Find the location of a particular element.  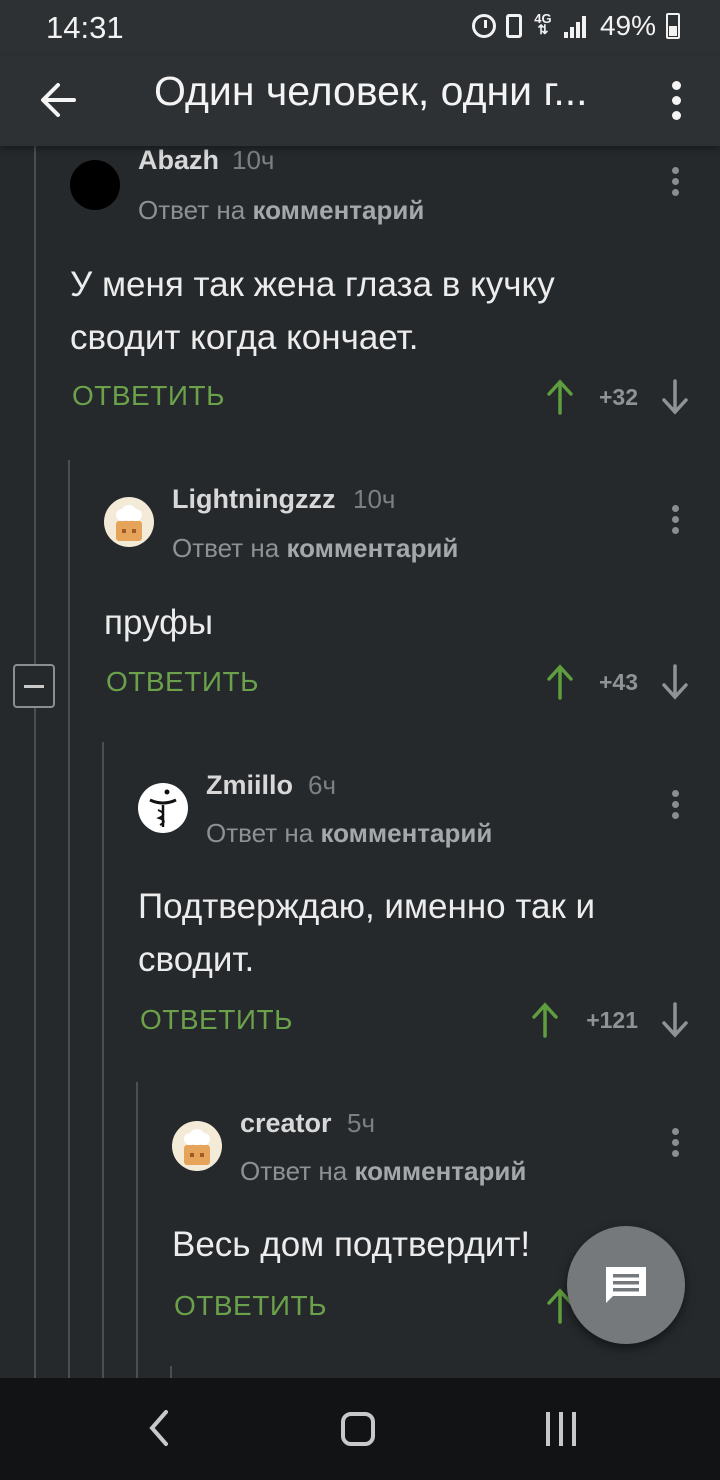

message-icon is located at coordinates (626, 1285).